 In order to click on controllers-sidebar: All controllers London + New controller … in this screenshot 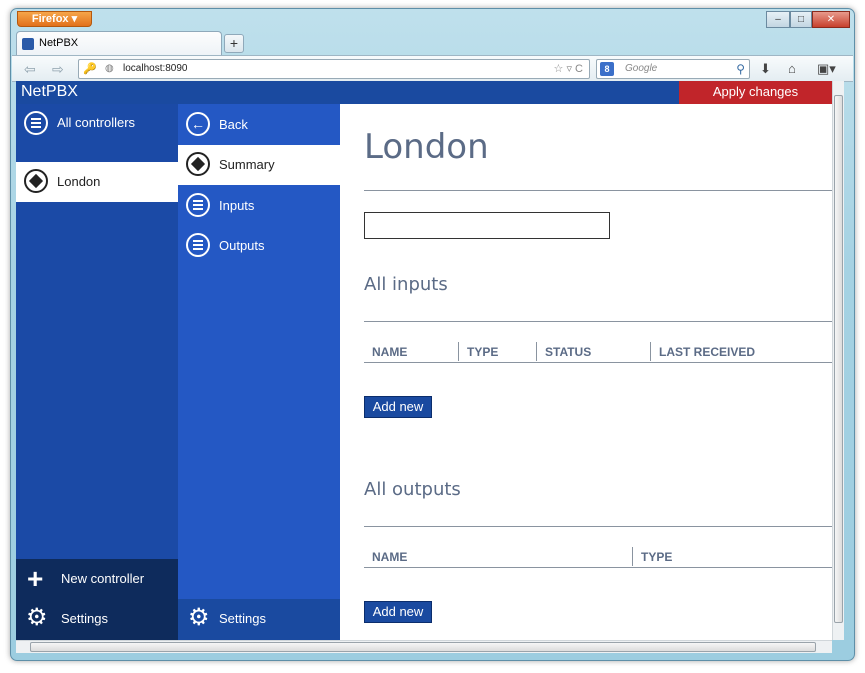, I will do `click(97, 372)`.